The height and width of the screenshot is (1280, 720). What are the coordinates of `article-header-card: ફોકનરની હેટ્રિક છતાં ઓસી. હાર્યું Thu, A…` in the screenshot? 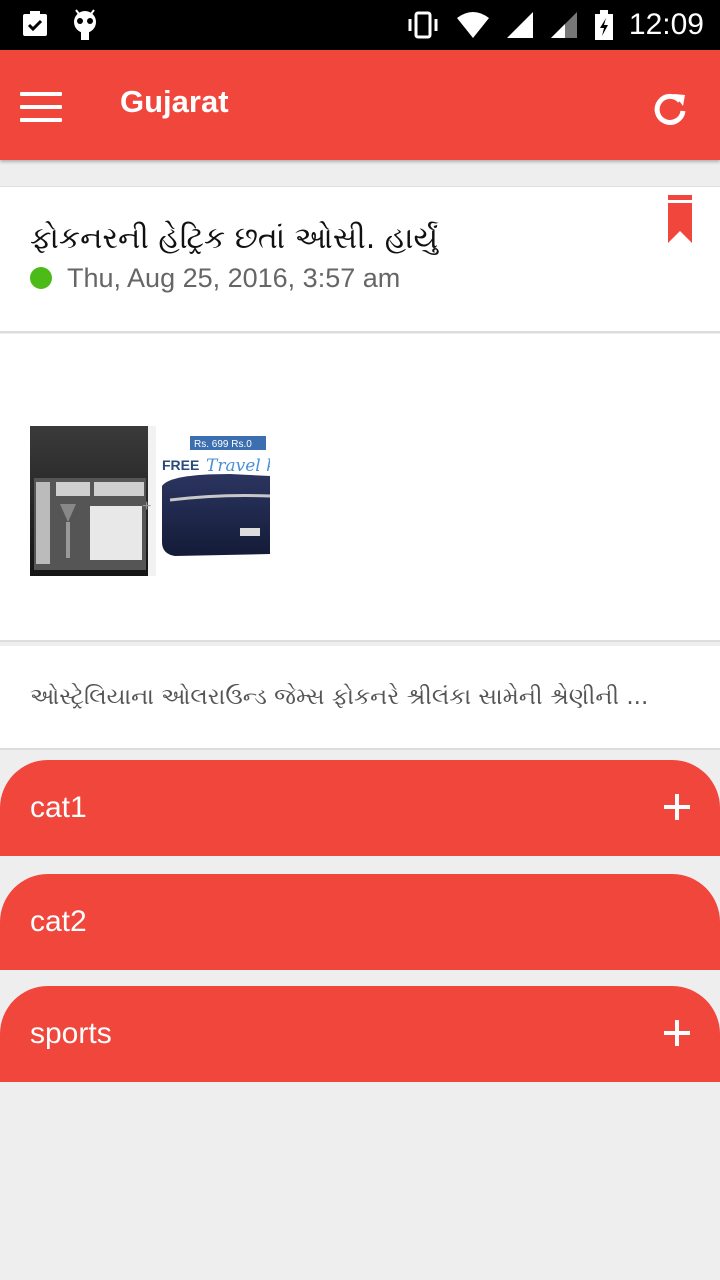 It's located at (360, 259).